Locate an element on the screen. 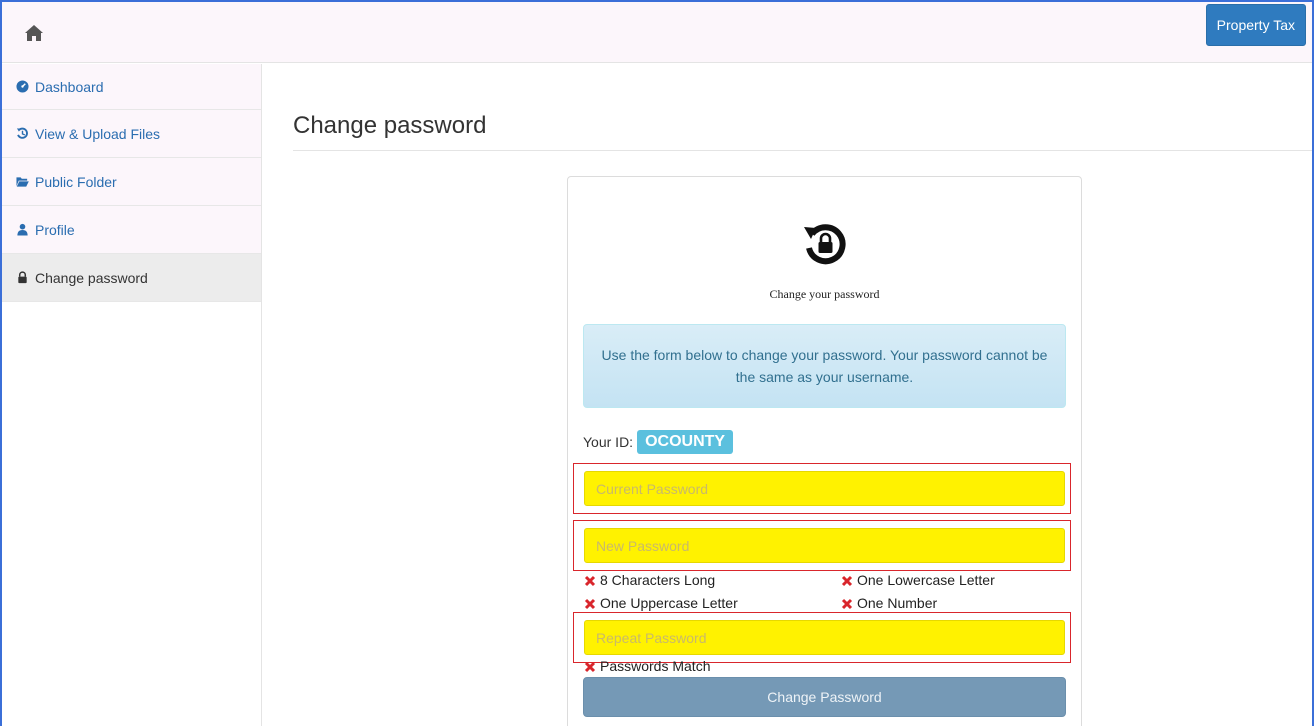 This screenshot has width=1314, height=726. current-password-group is located at coordinates (822, 488).